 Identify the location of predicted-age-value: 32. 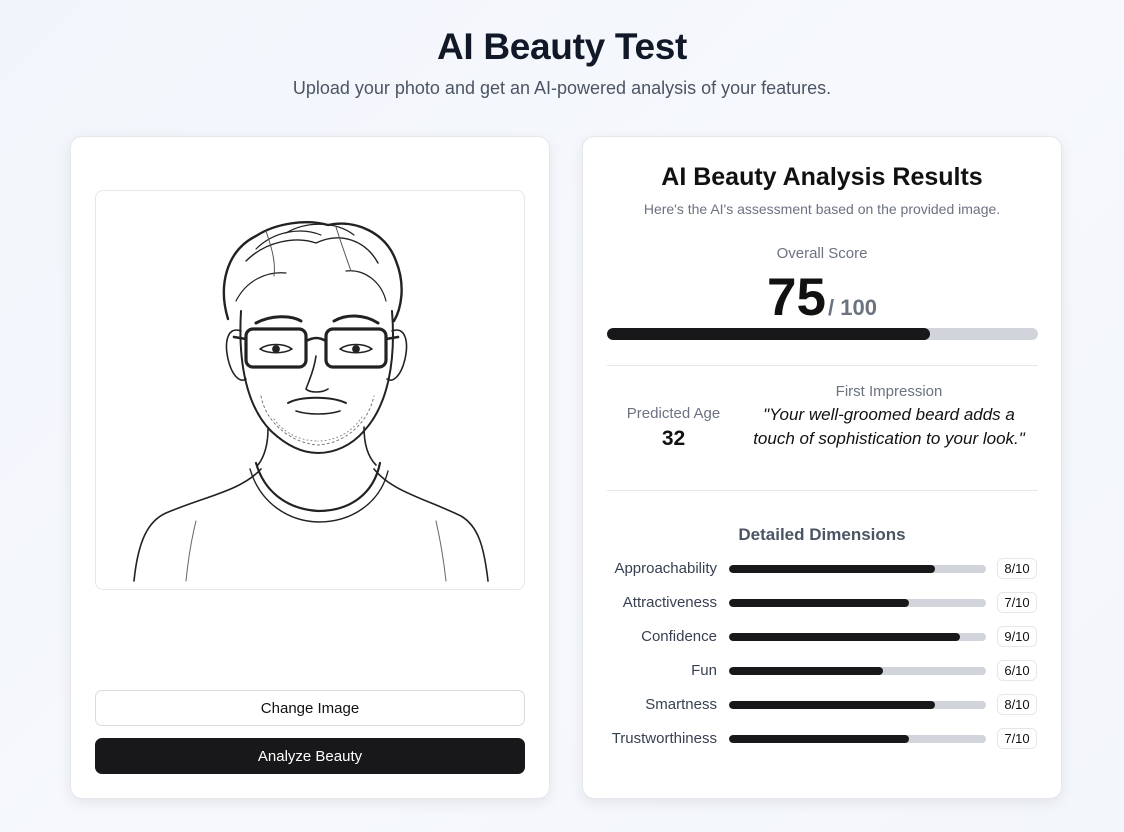
(673, 438).